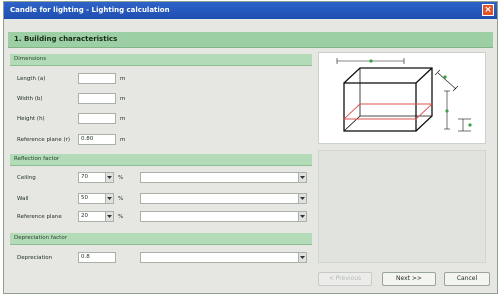  What do you see at coordinates (223, 216) in the screenshot?
I see `reference-plane-material-select` at bounding box center [223, 216].